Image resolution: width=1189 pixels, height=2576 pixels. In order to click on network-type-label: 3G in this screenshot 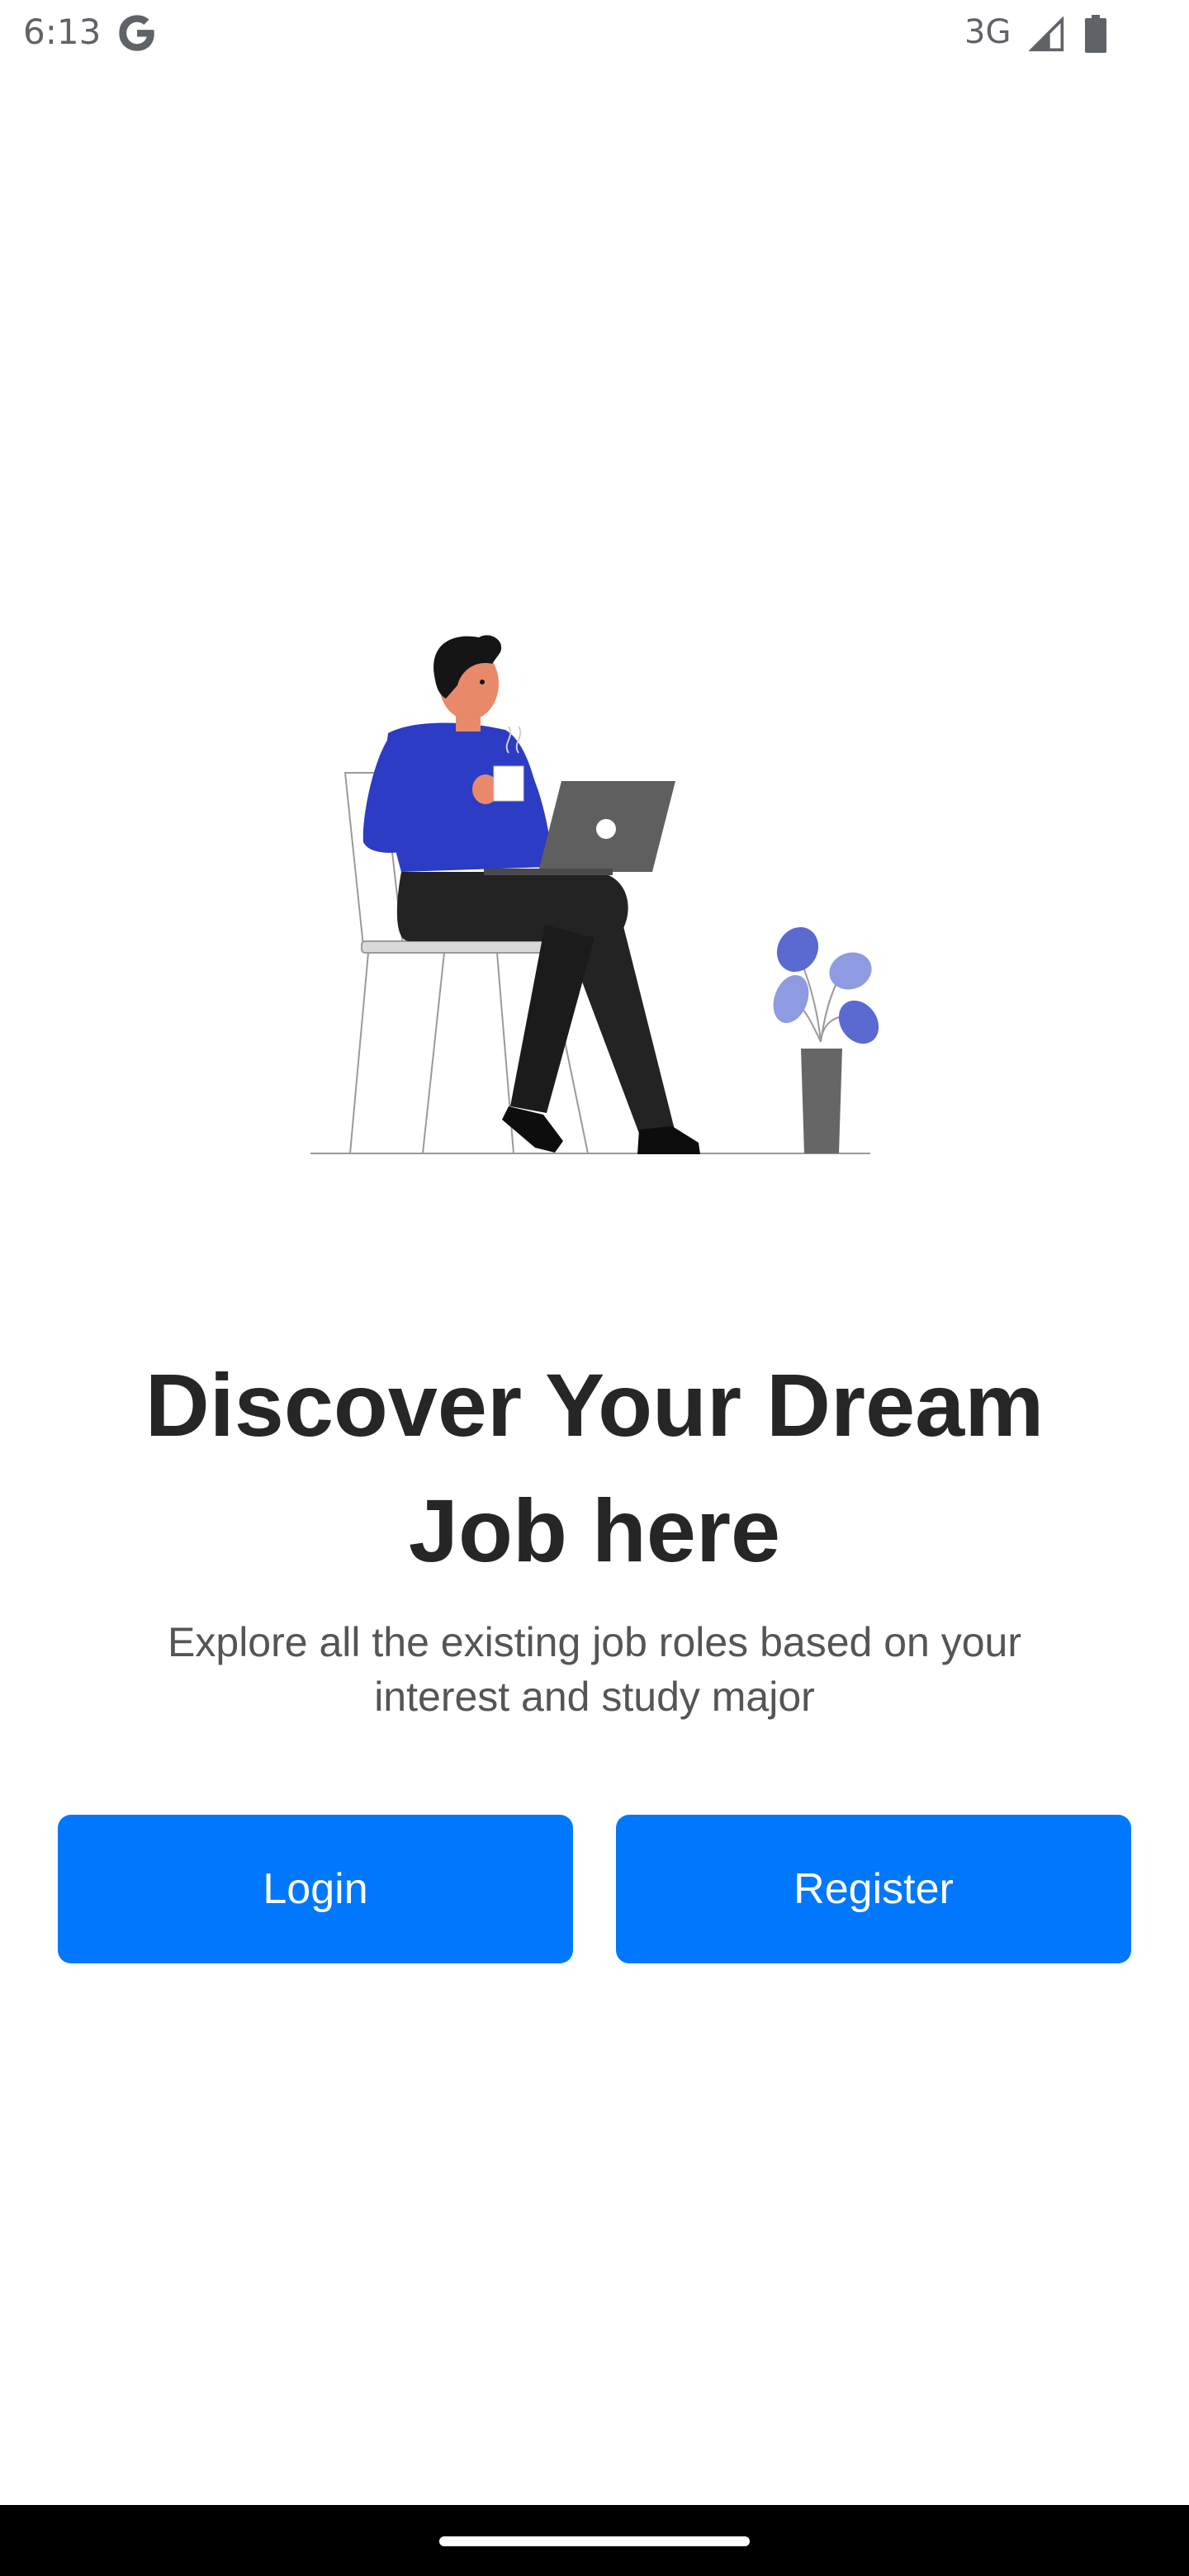, I will do `click(987, 32)`.